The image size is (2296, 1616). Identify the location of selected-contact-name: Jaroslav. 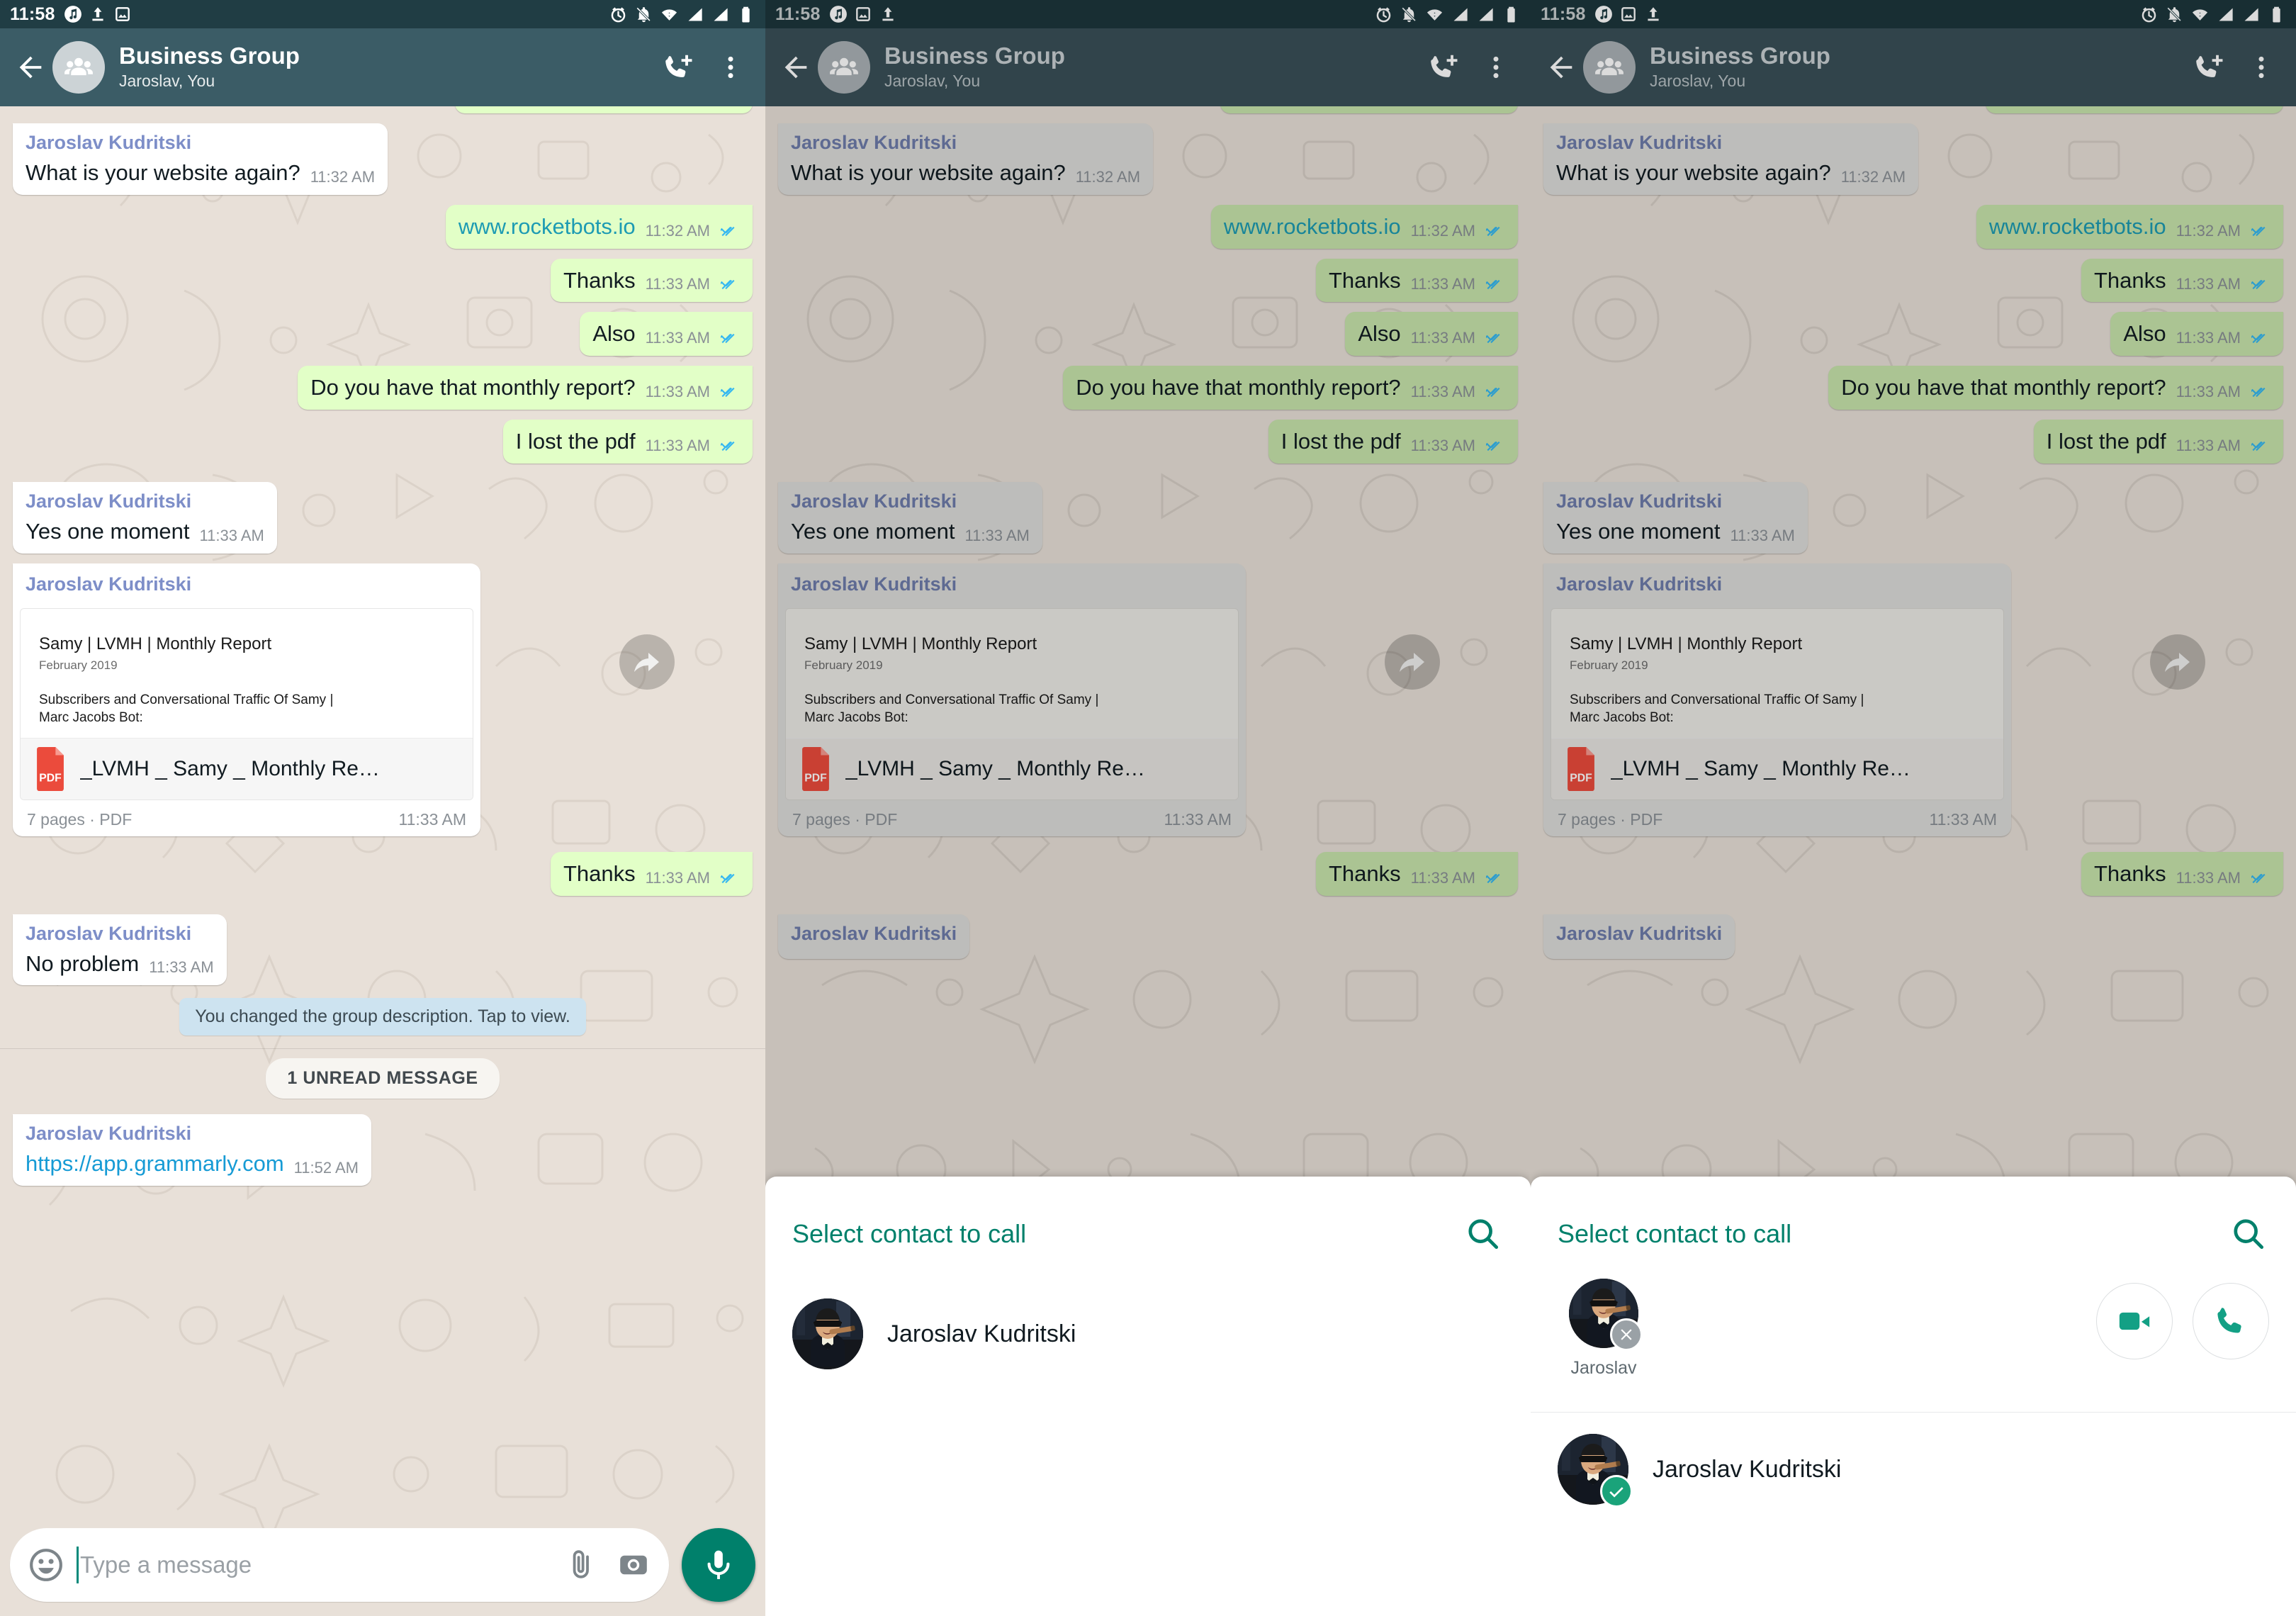
(1603, 1368).